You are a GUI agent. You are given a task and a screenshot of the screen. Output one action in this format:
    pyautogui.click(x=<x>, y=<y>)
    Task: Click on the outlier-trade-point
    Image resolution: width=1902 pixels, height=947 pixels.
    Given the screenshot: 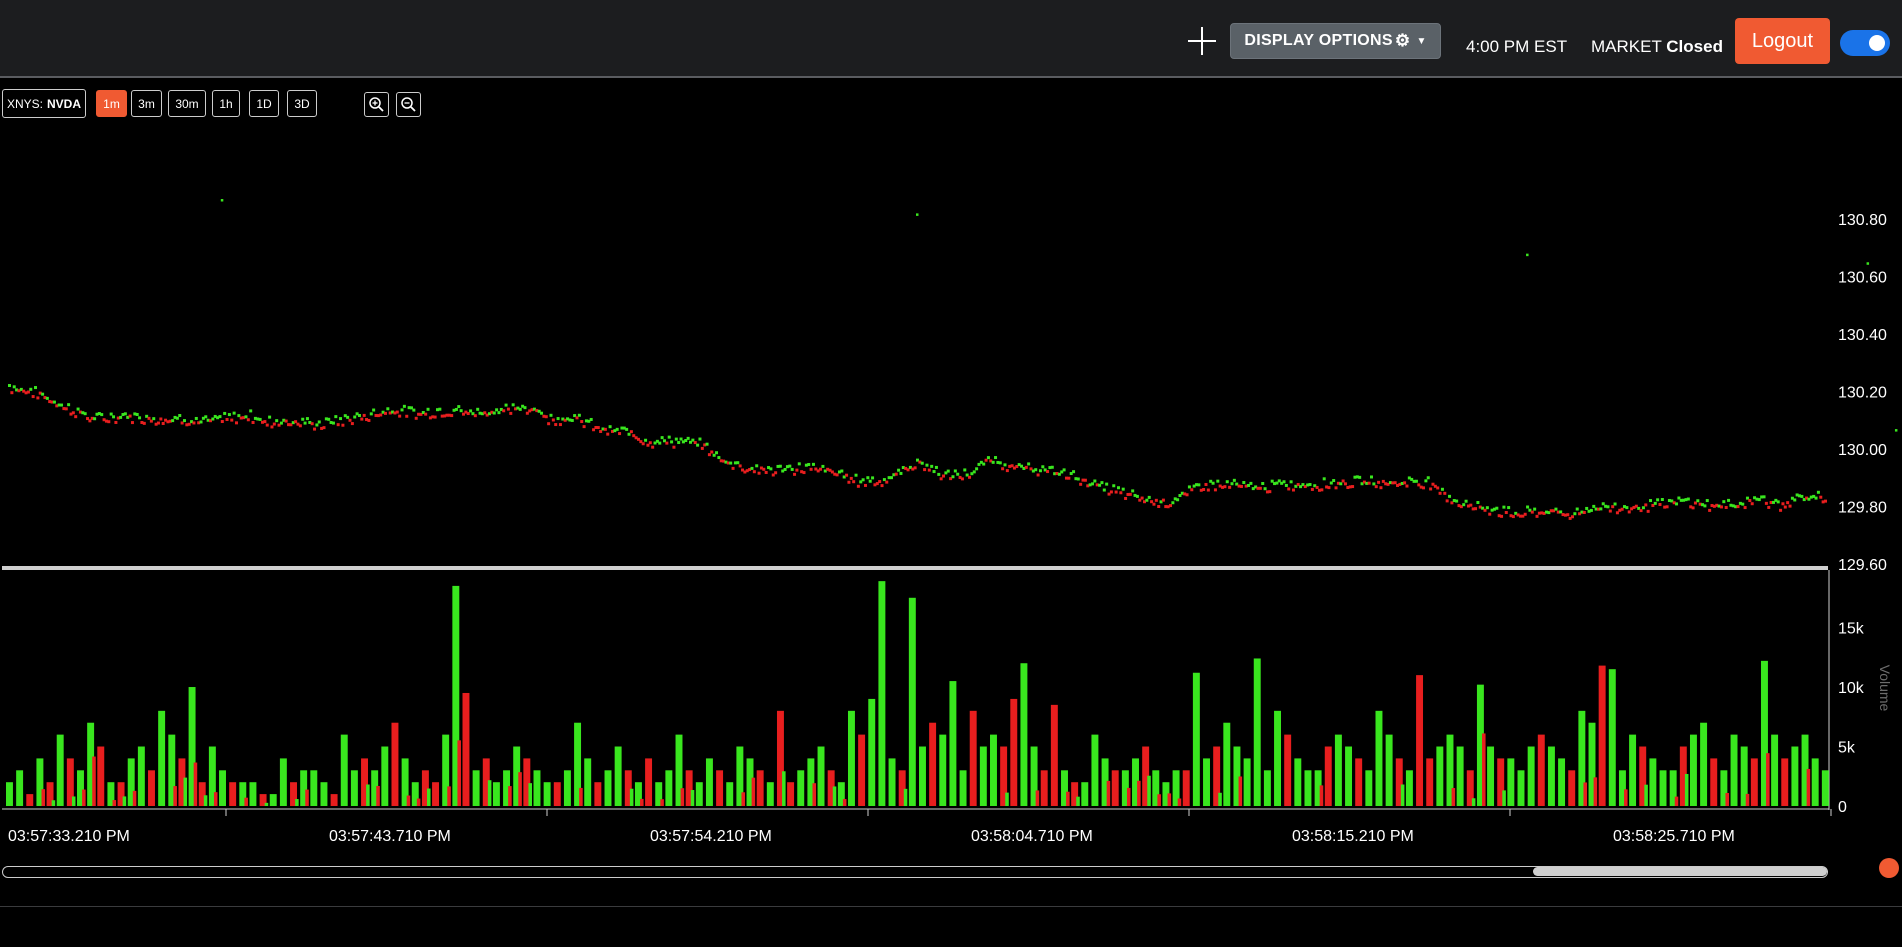 What is the action you would take?
    pyautogui.click(x=1868, y=263)
    